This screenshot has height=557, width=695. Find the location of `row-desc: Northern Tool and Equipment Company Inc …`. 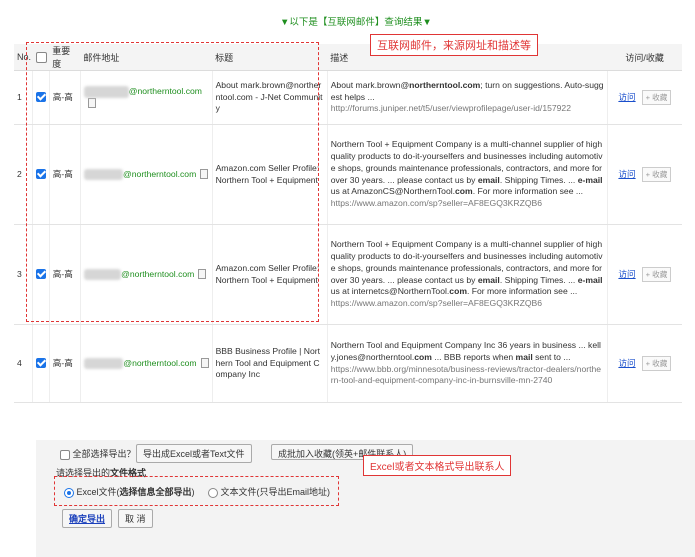

row-desc: Northern Tool and Equipment Company Inc … is located at coordinates (467, 363).